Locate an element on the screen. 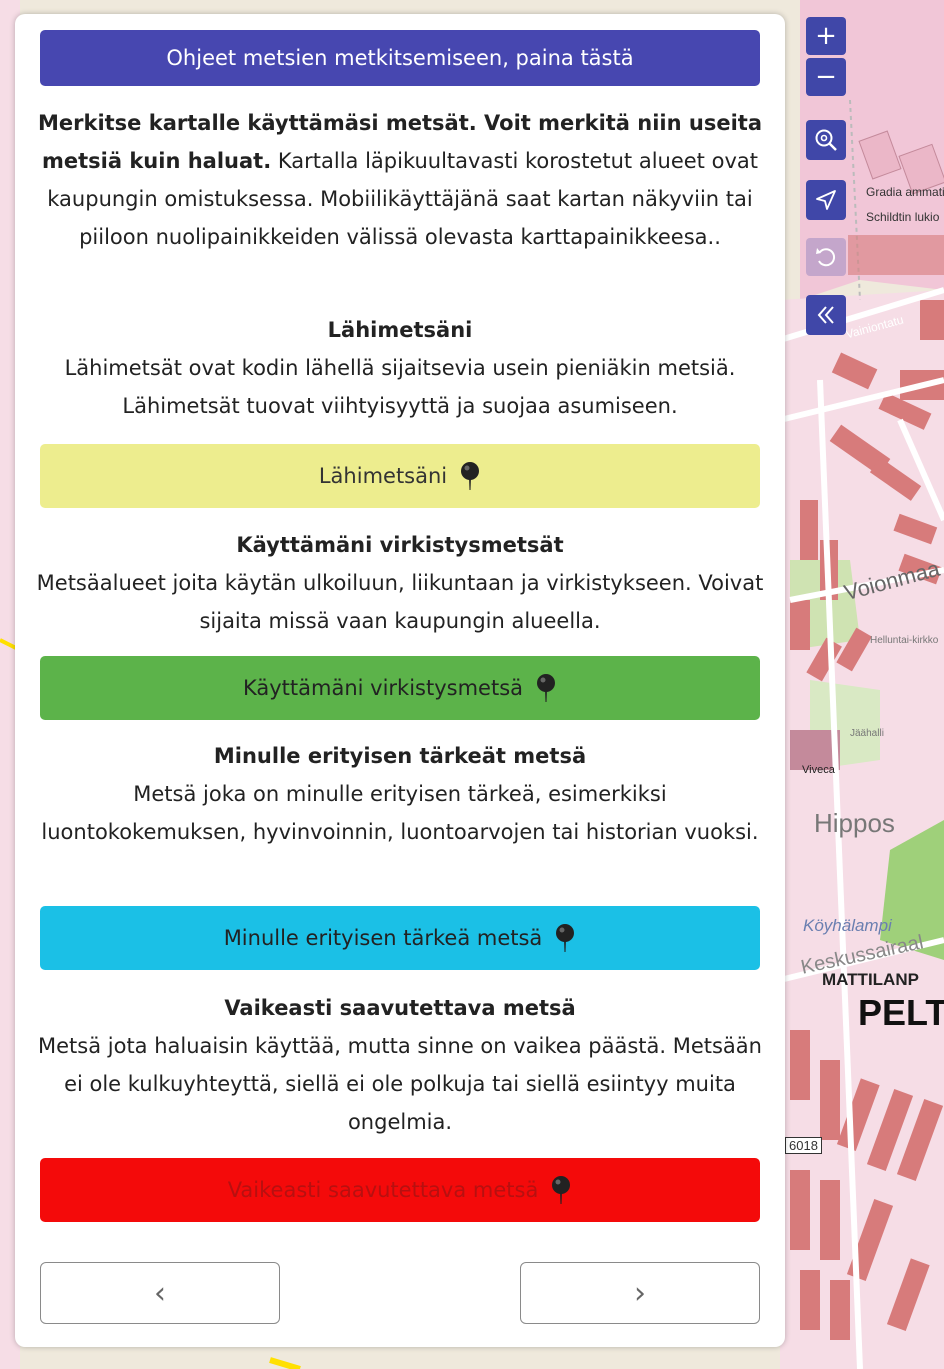 The height and width of the screenshot is (1369, 944). map-label-church: Helluntai-kirkko is located at coordinates (904, 640).